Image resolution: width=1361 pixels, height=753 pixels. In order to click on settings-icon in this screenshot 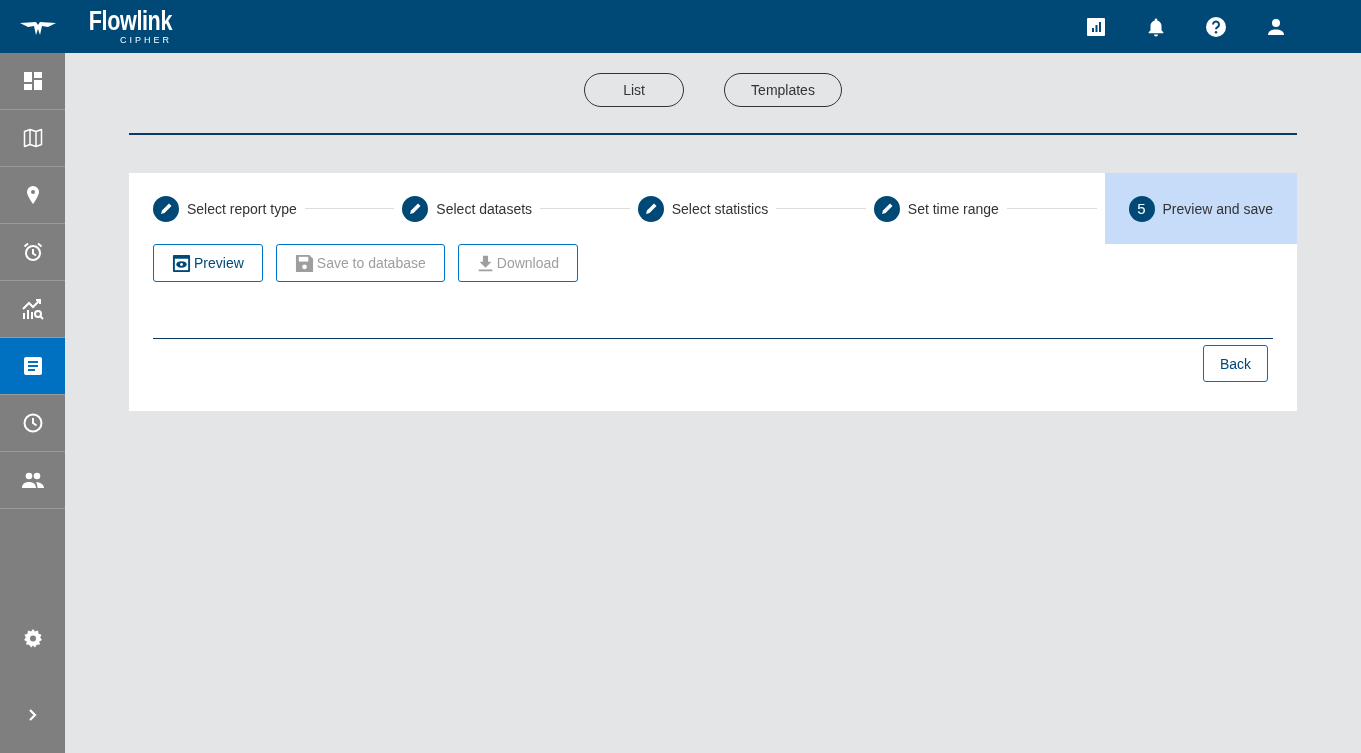, I will do `click(32, 639)`.